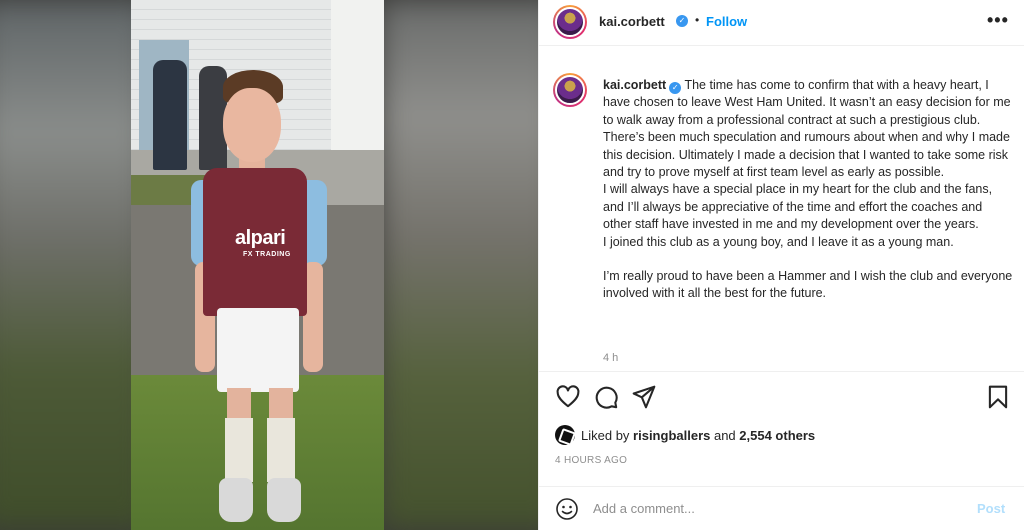 This screenshot has height=530, width=1024. I want to click on emoji-icon, so click(567, 509).